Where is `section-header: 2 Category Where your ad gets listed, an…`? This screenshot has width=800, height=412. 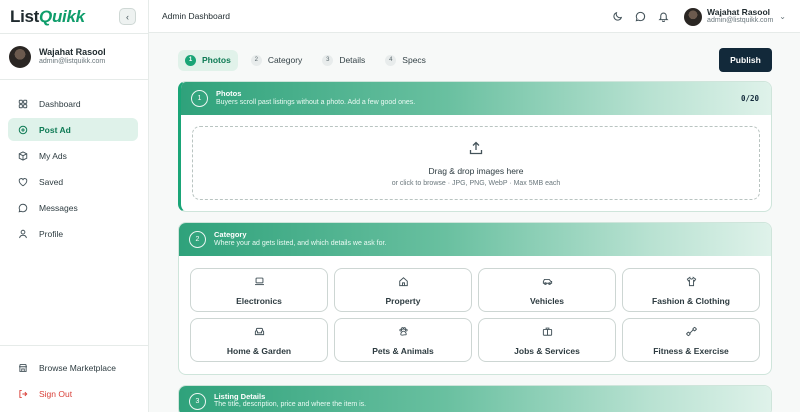 section-header: 2 Category Where your ad gets listed, an… is located at coordinates (475, 239).